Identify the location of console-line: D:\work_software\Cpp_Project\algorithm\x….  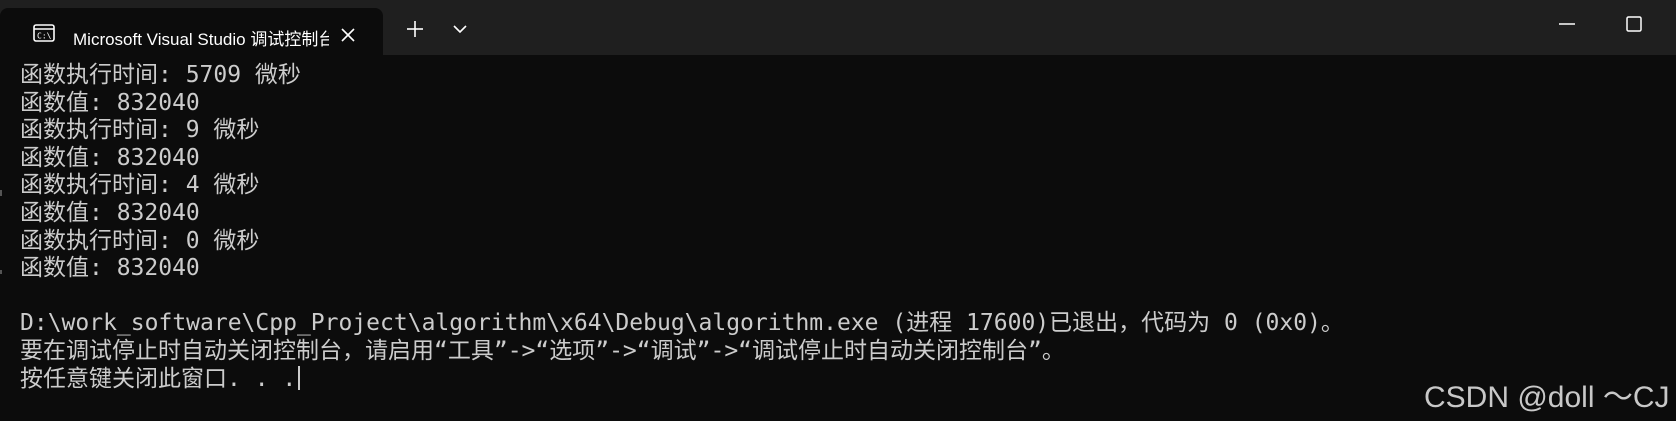
(682, 323).